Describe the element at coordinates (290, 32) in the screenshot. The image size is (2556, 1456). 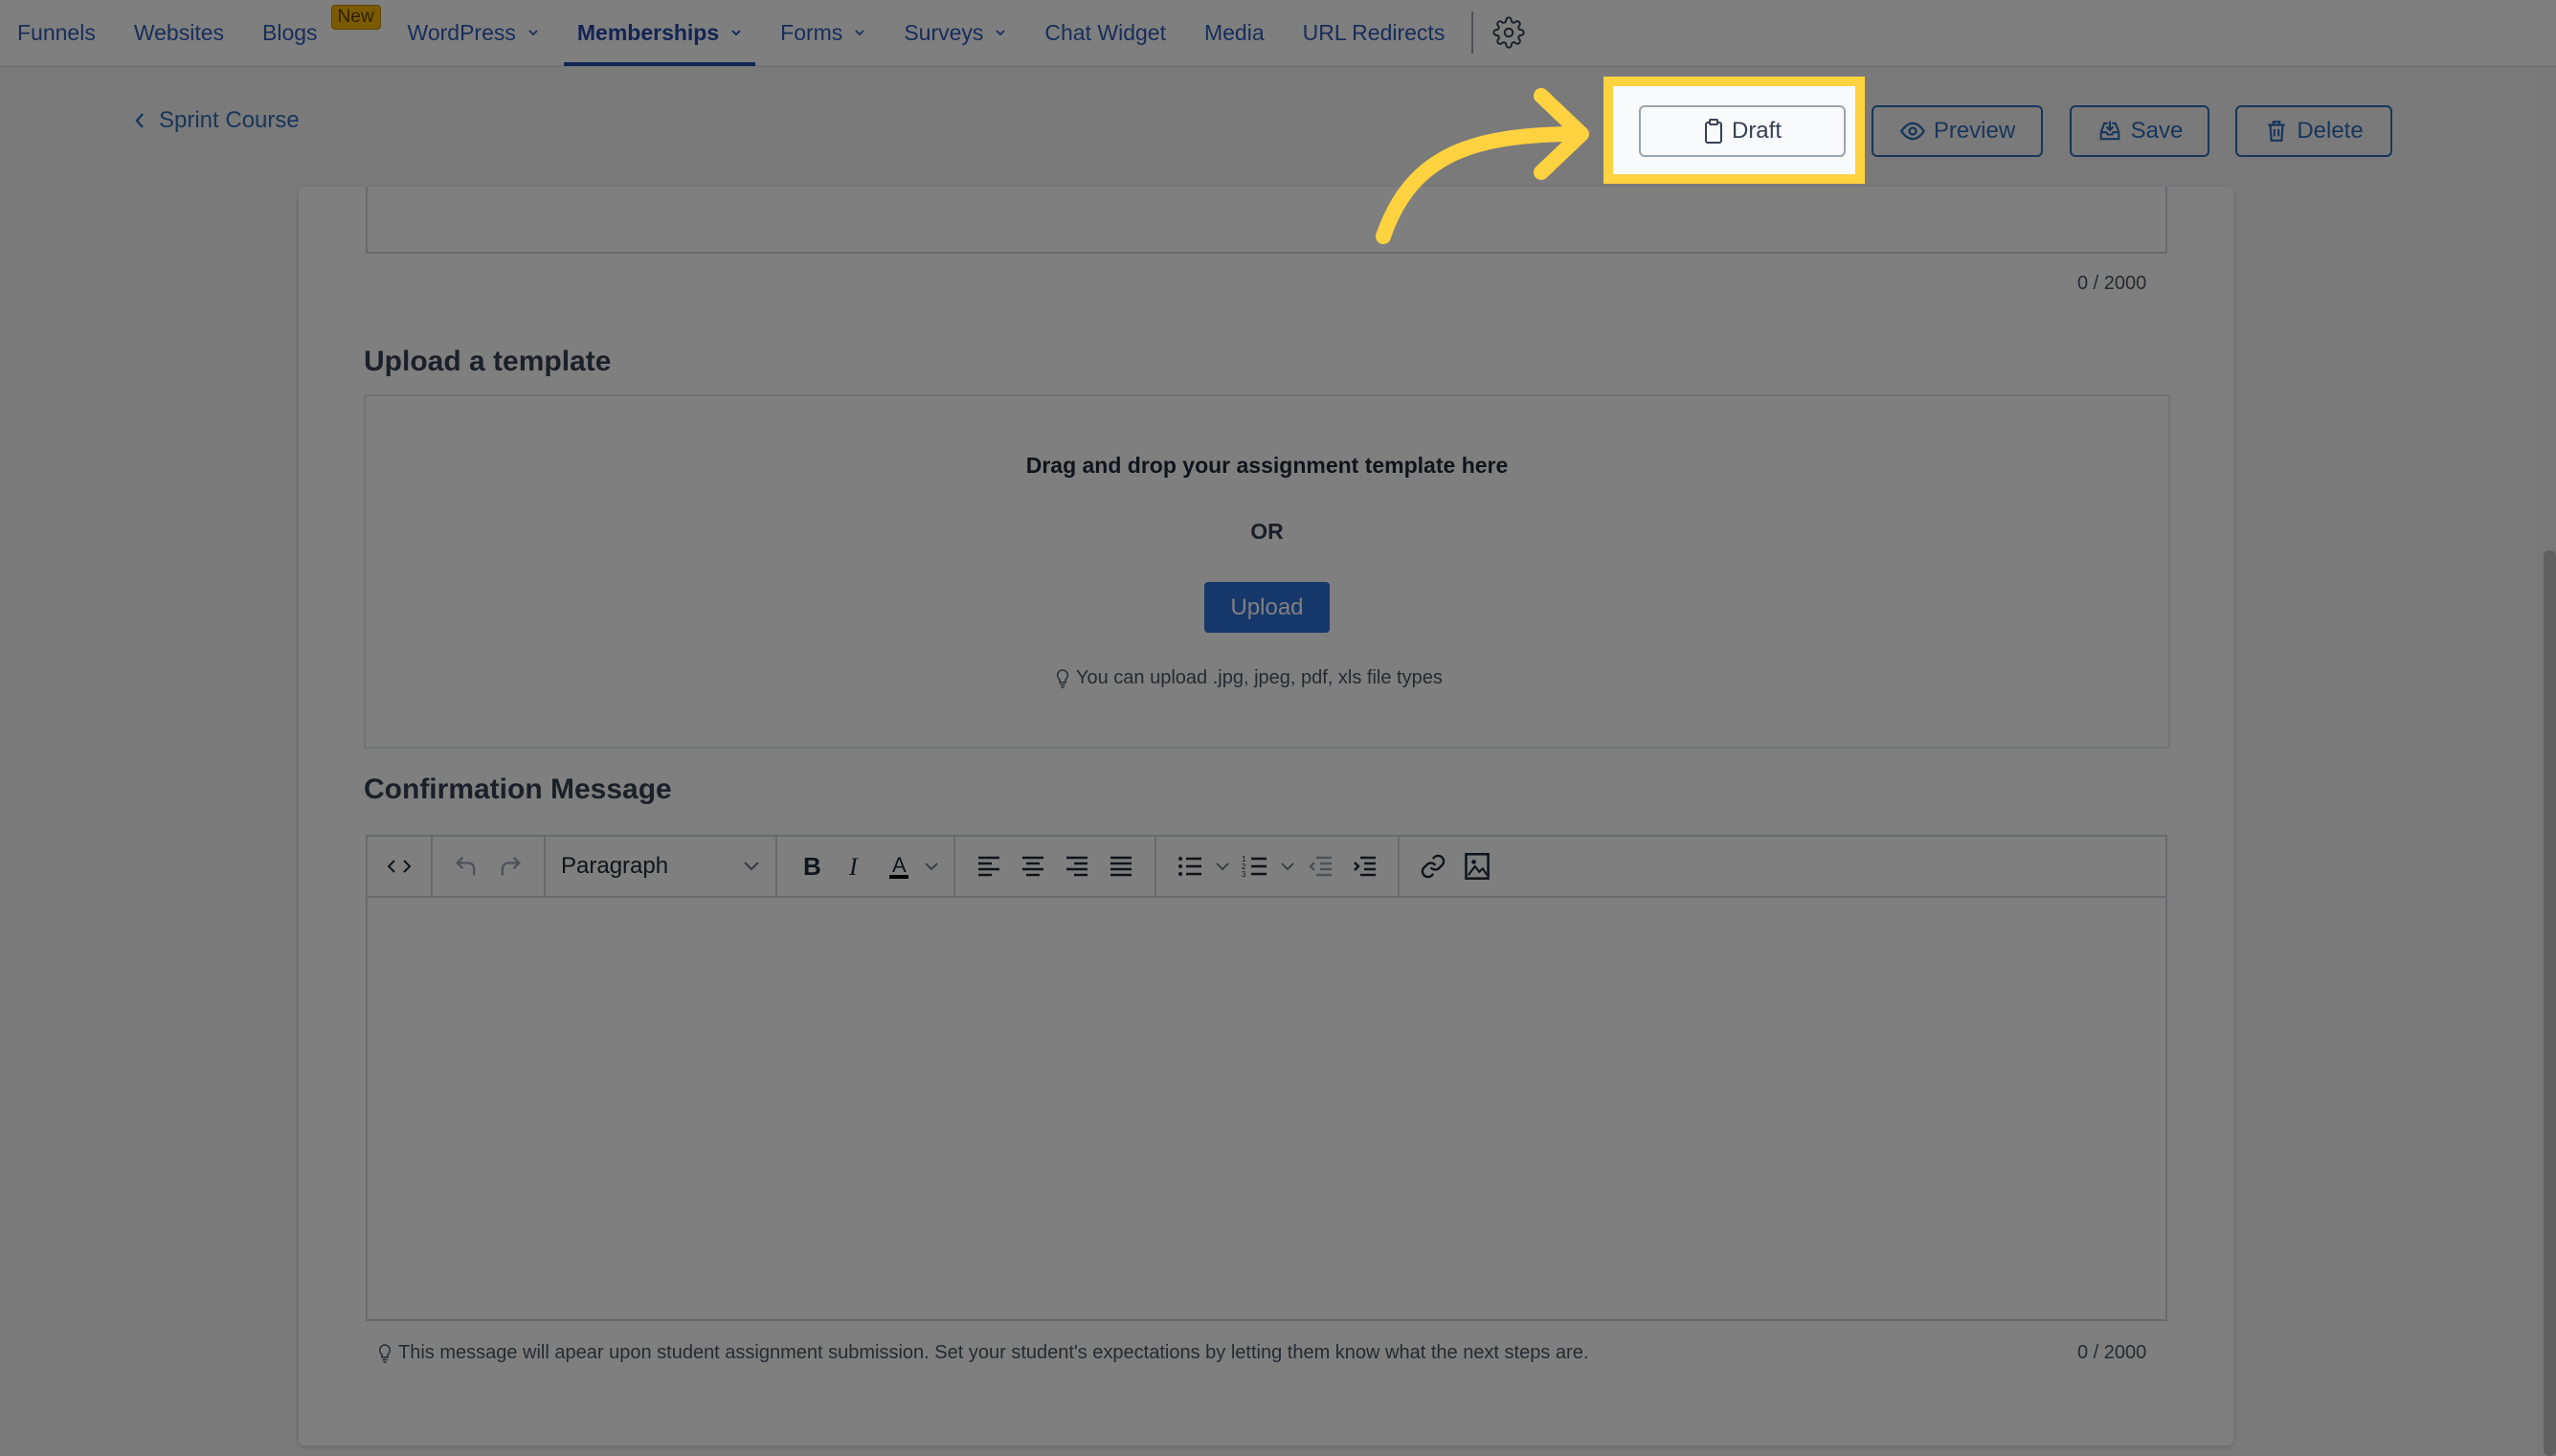
I see `nav-item-label: Blogs` at that location.